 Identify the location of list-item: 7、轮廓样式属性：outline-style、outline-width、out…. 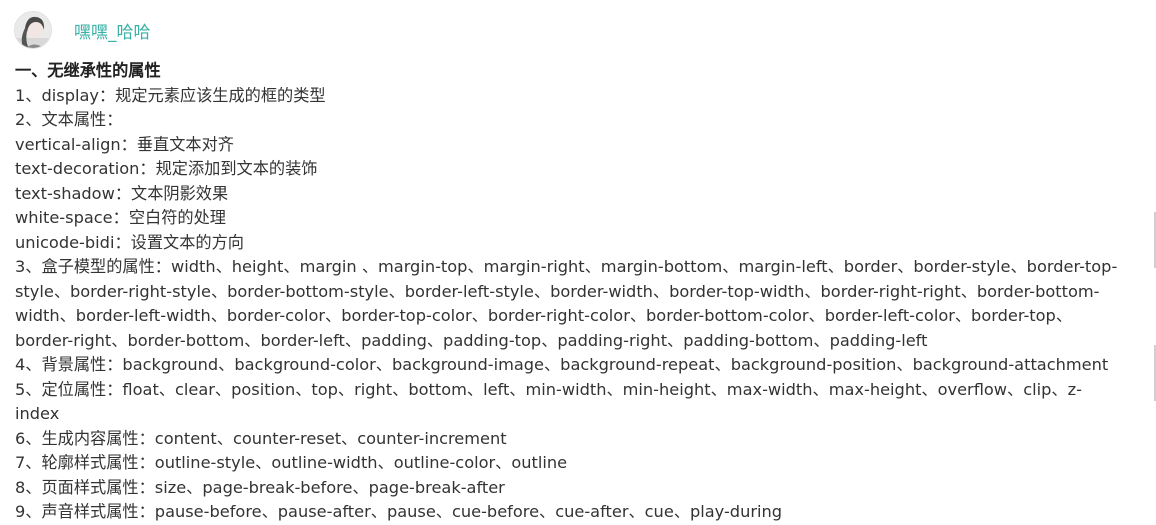
(291, 462).